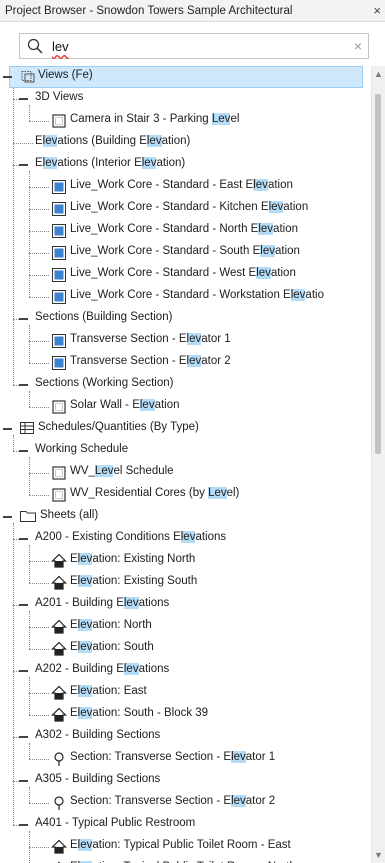 The image size is (385, 863). What do you see at coordinates (378, 855) in the screenshot?
I see `scroll-down-icon: ▼` at bounding box center [378, 855].